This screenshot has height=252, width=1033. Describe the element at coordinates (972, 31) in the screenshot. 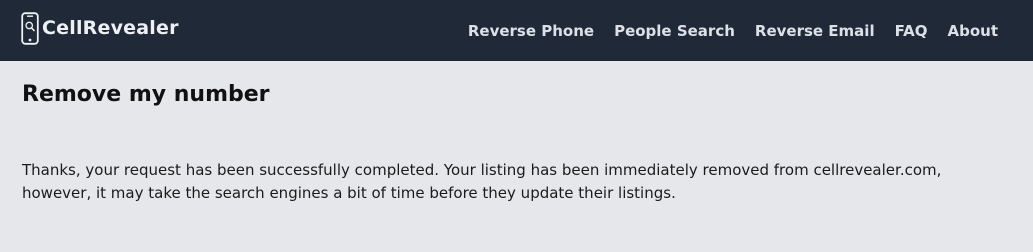

I see `nav-about: About` at that location.